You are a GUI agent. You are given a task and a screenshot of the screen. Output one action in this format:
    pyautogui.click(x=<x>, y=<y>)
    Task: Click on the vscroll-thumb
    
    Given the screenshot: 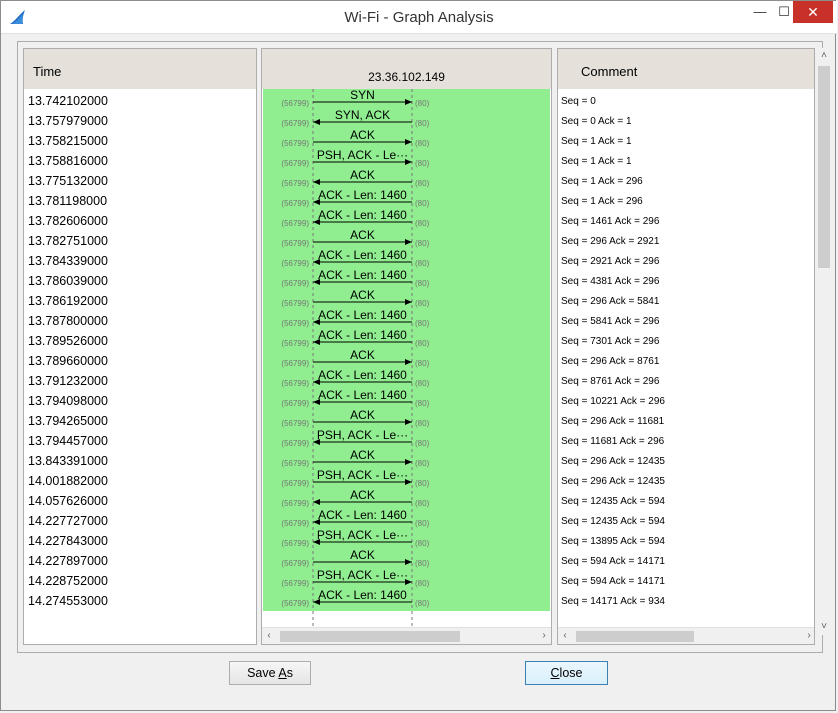 What is the action you would take?
    pyautogui.click(x=824, y=167)
    